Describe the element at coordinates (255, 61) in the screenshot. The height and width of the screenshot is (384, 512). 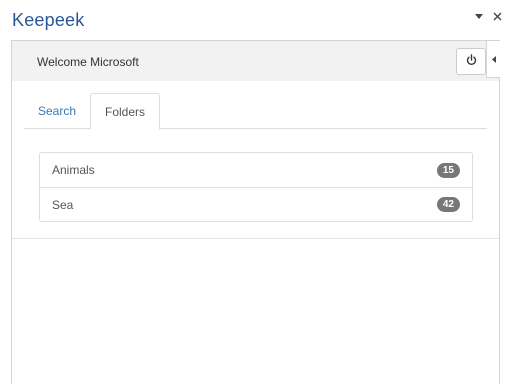
I see `header-bar: Welcome Microsoft` at that location.